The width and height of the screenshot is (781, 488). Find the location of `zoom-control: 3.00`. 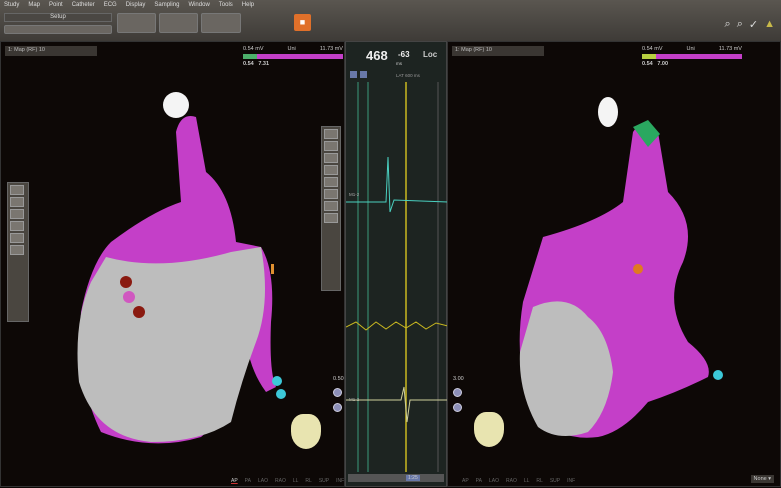

zoom-control: 3.00 is located at coordinates (458, 397).